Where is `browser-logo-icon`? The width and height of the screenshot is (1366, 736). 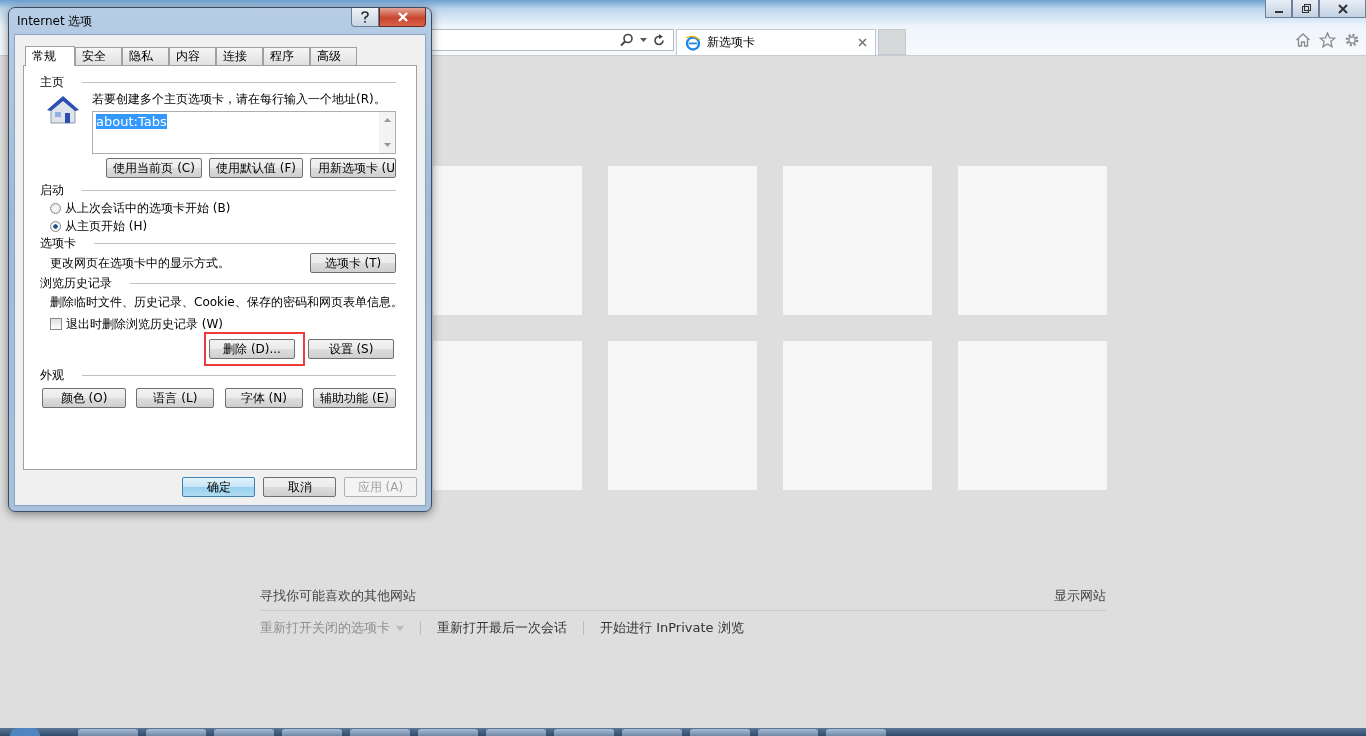 browser-logo-icon is located at coordinates (693, 42).